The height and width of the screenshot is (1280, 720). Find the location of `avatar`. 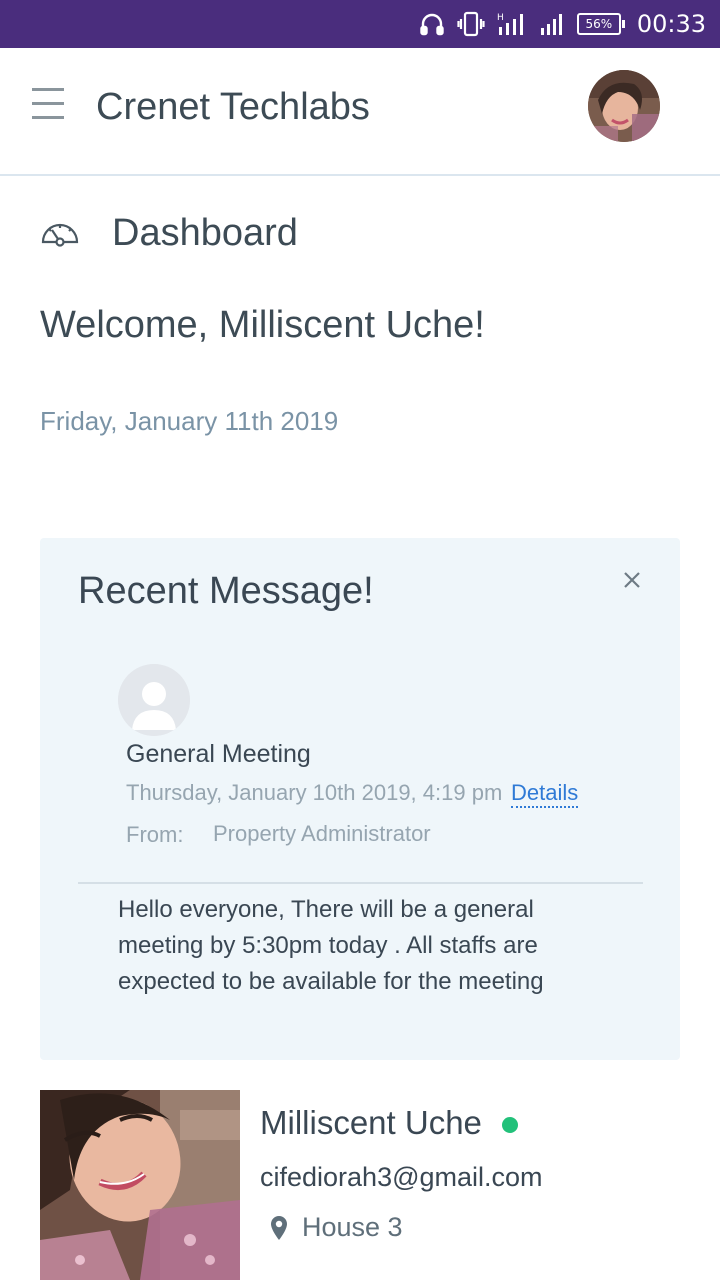

avatar is located at coordinates (624, 106).